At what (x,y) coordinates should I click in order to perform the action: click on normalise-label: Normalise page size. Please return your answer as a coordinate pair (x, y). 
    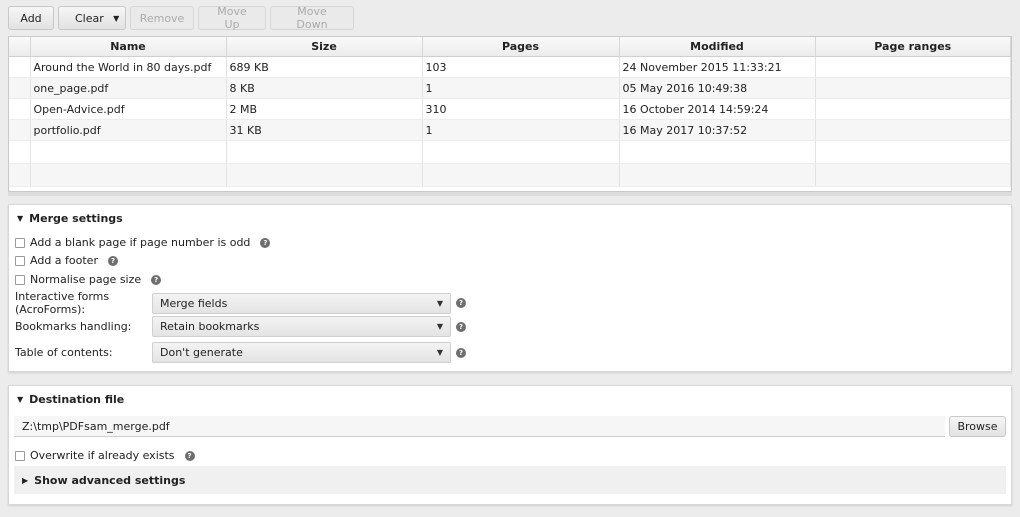
    Looking at the image, I should click on (85, 279).